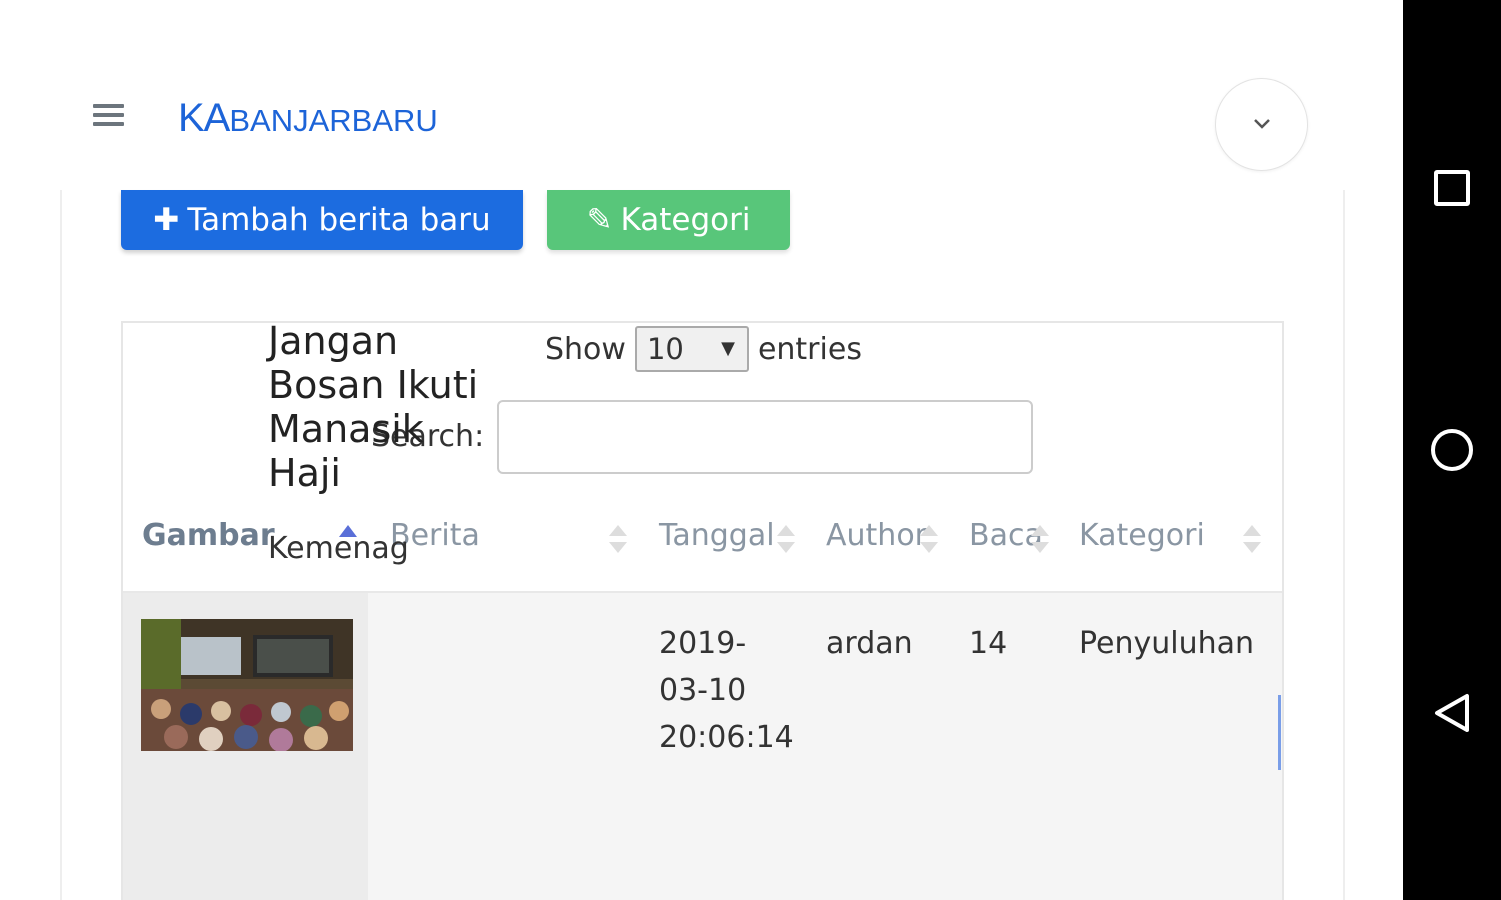 This screenshot has width=1501, height=900. What do you see at coordinates (703, 690) in the screenshot?
I see `date-line-2: 03-10` at bounding box center [703, 690].